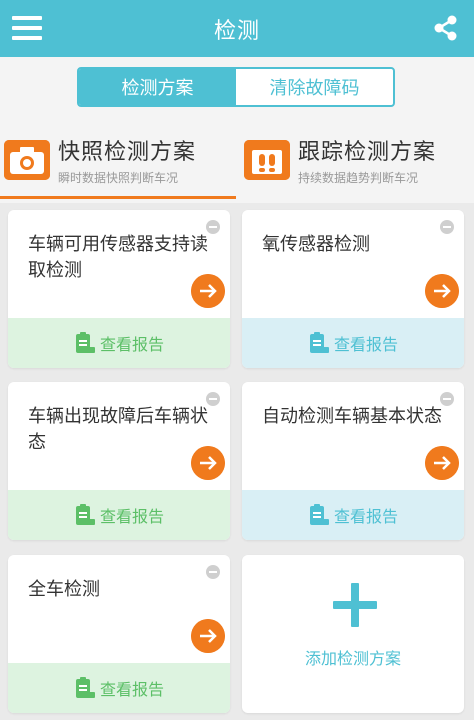 The height and width of the screenshot is (720, 474). What do you see at coordinates (314, 87) in the screenshot?
I see `segment-clear-fault-codes: 清除故障码` at bounding box center [314, 87].